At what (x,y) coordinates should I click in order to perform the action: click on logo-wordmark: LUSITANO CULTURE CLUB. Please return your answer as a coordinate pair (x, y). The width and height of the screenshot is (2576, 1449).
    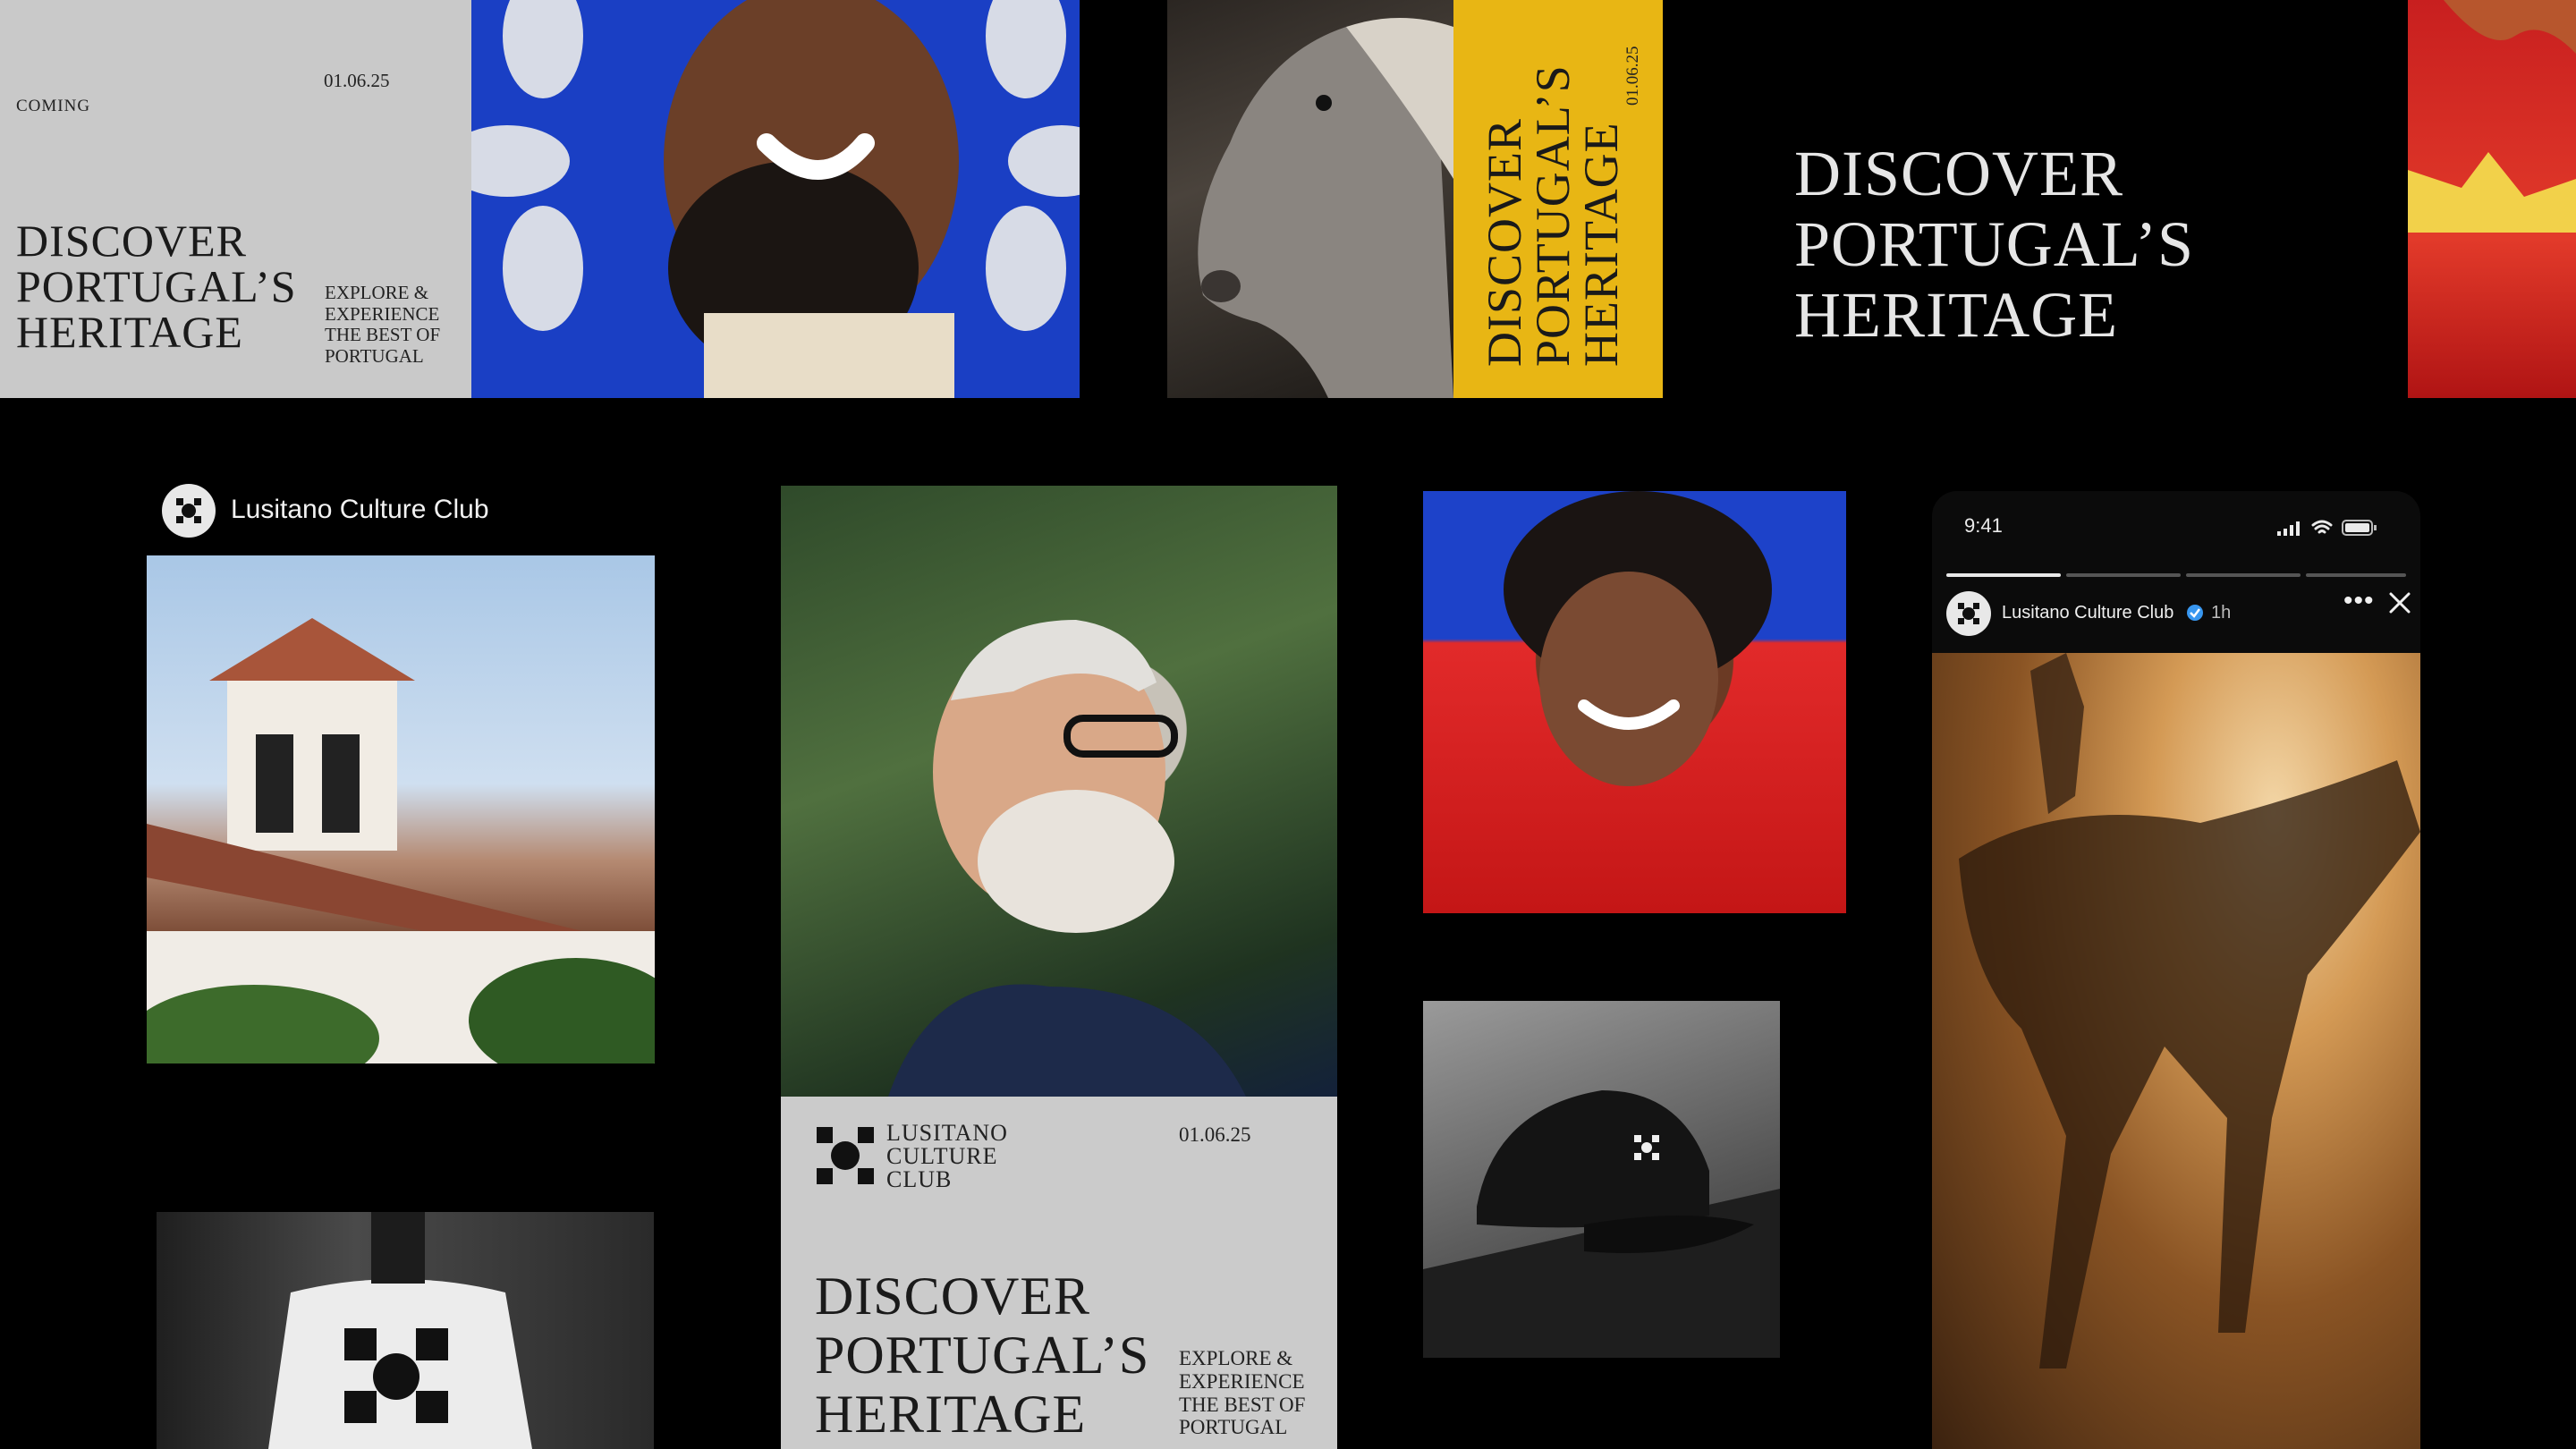
    Looking at the image, I should click on (947, 1156).